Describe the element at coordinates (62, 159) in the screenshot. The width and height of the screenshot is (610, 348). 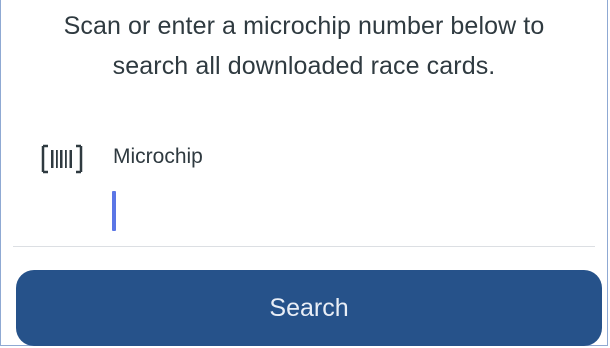
I see `barcode-scan-icon` at that location.